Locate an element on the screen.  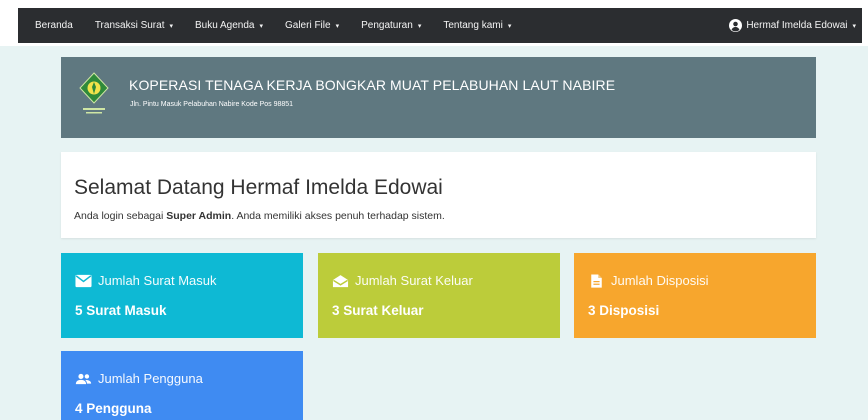
card-value: 4 Pengguna is located at coordinates (113, 408).